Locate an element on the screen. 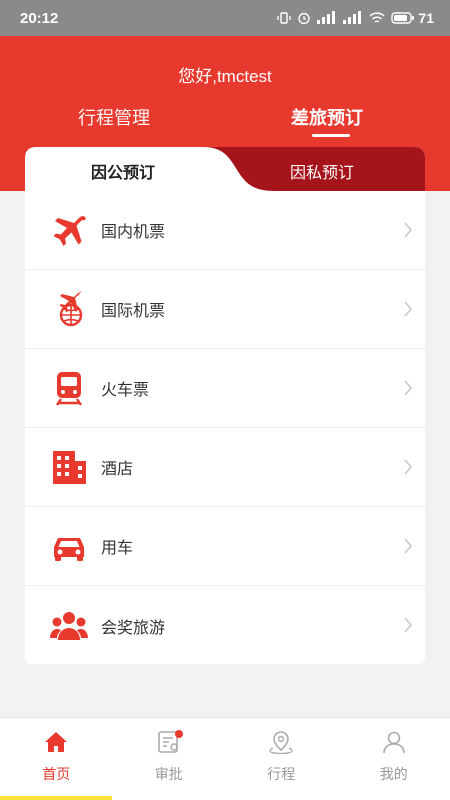  tab-trip-management: 行程管理 is located at coordinates (114, 117).